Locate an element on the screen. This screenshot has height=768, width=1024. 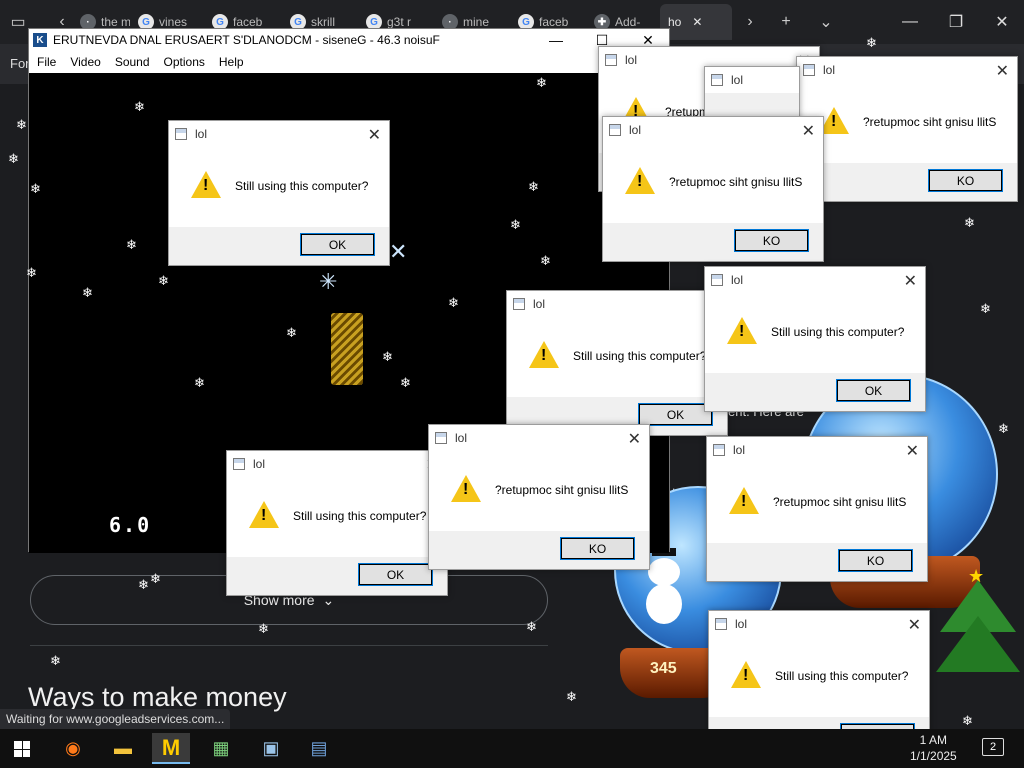
menu-sound: Sound is located at coordinates (132, 62).